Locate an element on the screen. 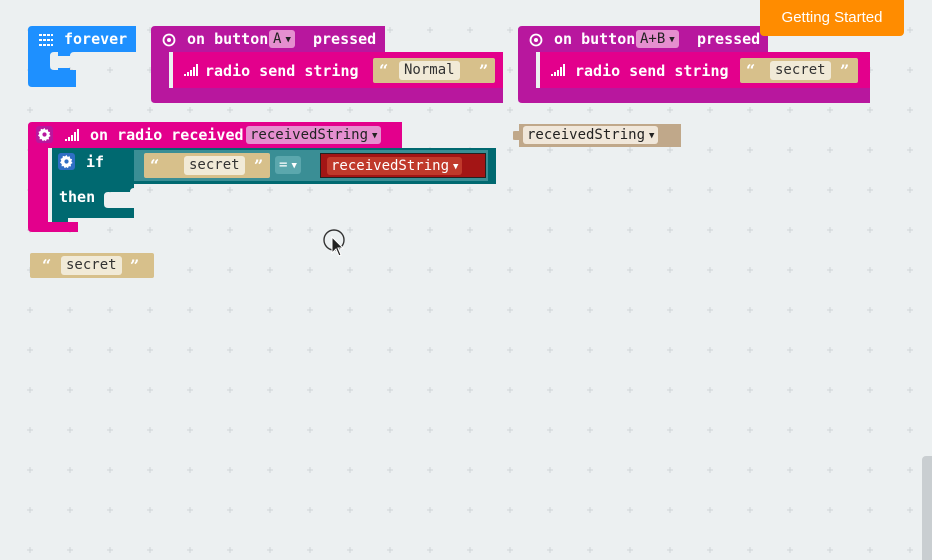 Image resolution: width=932 pixels, height=560 pixels. param-value: receivedString is located at coordinates (309, 135).